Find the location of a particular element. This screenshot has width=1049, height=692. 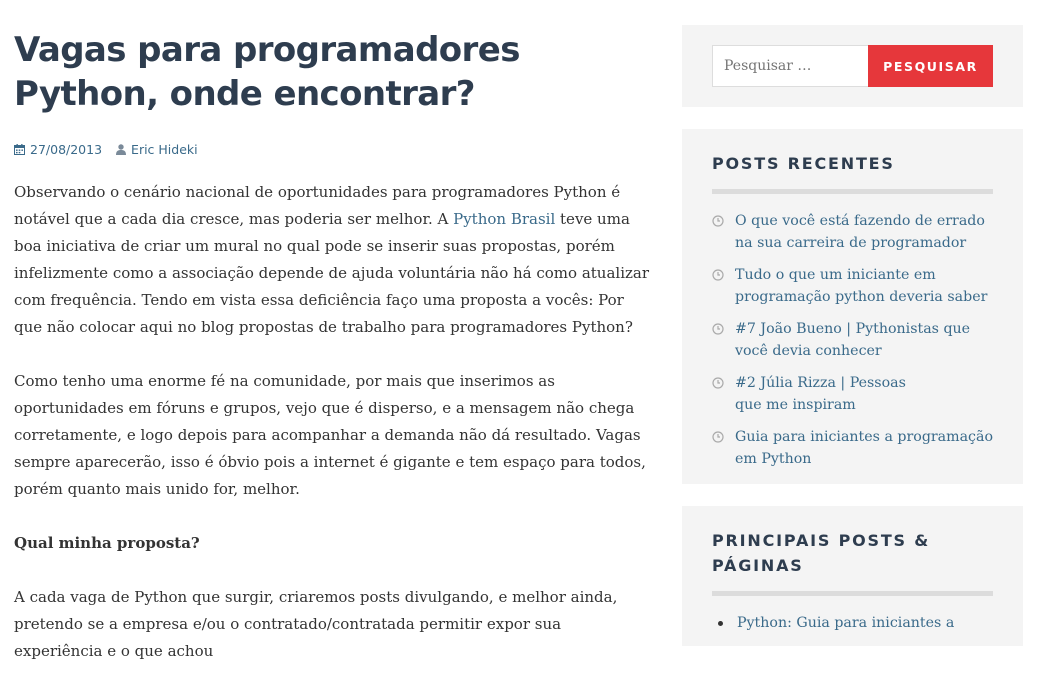

post-author: Eric Hideki is located at coordinates (157, 149).